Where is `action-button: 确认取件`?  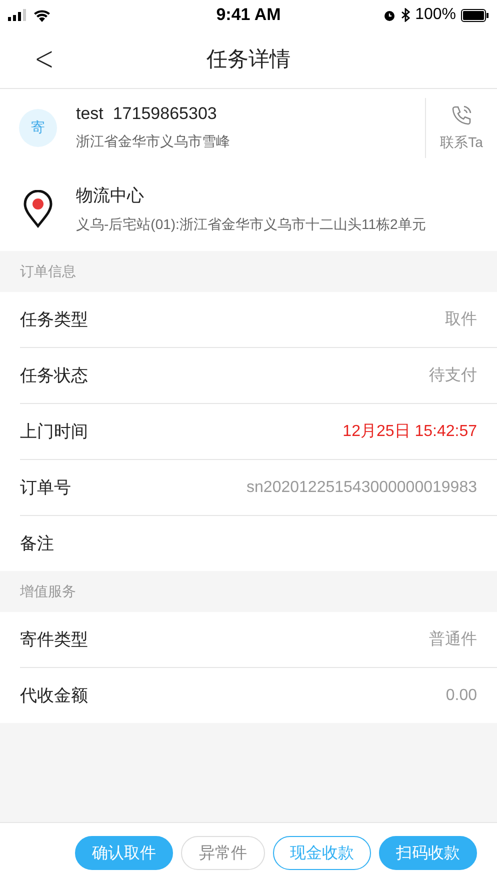 action-button: 确认取件 is located at coordinates (124, 853).